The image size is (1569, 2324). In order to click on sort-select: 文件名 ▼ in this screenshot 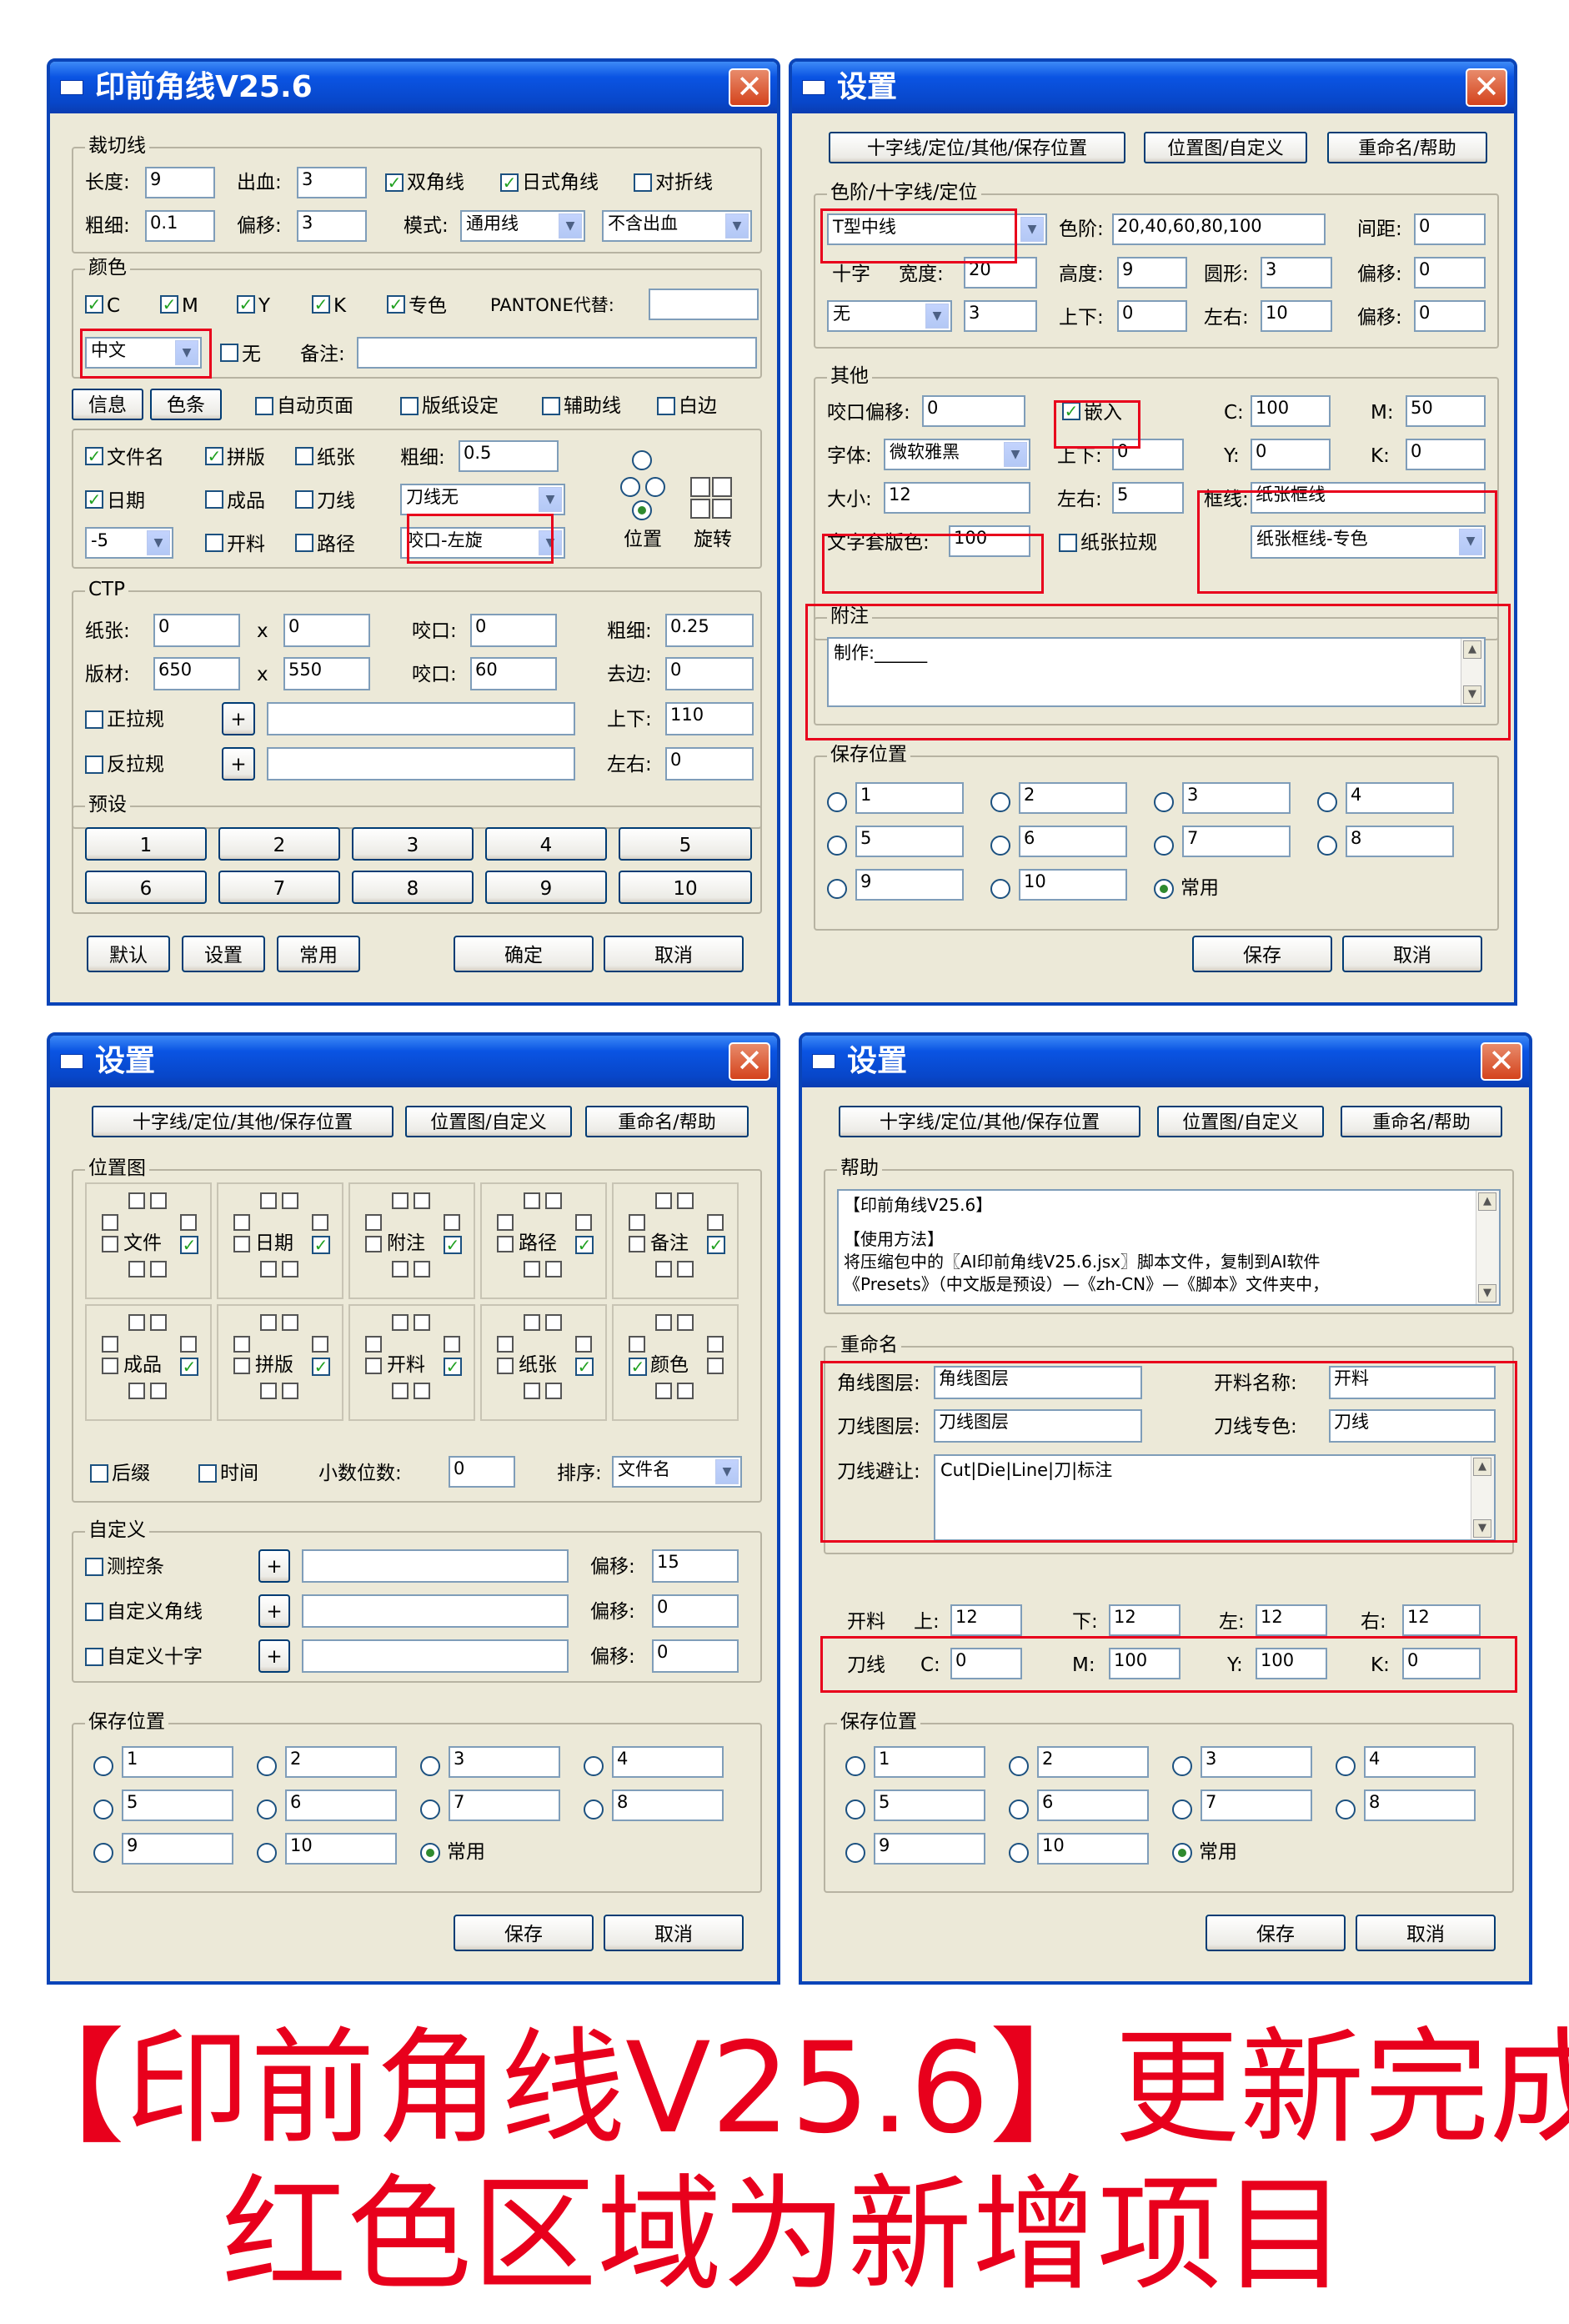, I will do `click(677, 1472)`.